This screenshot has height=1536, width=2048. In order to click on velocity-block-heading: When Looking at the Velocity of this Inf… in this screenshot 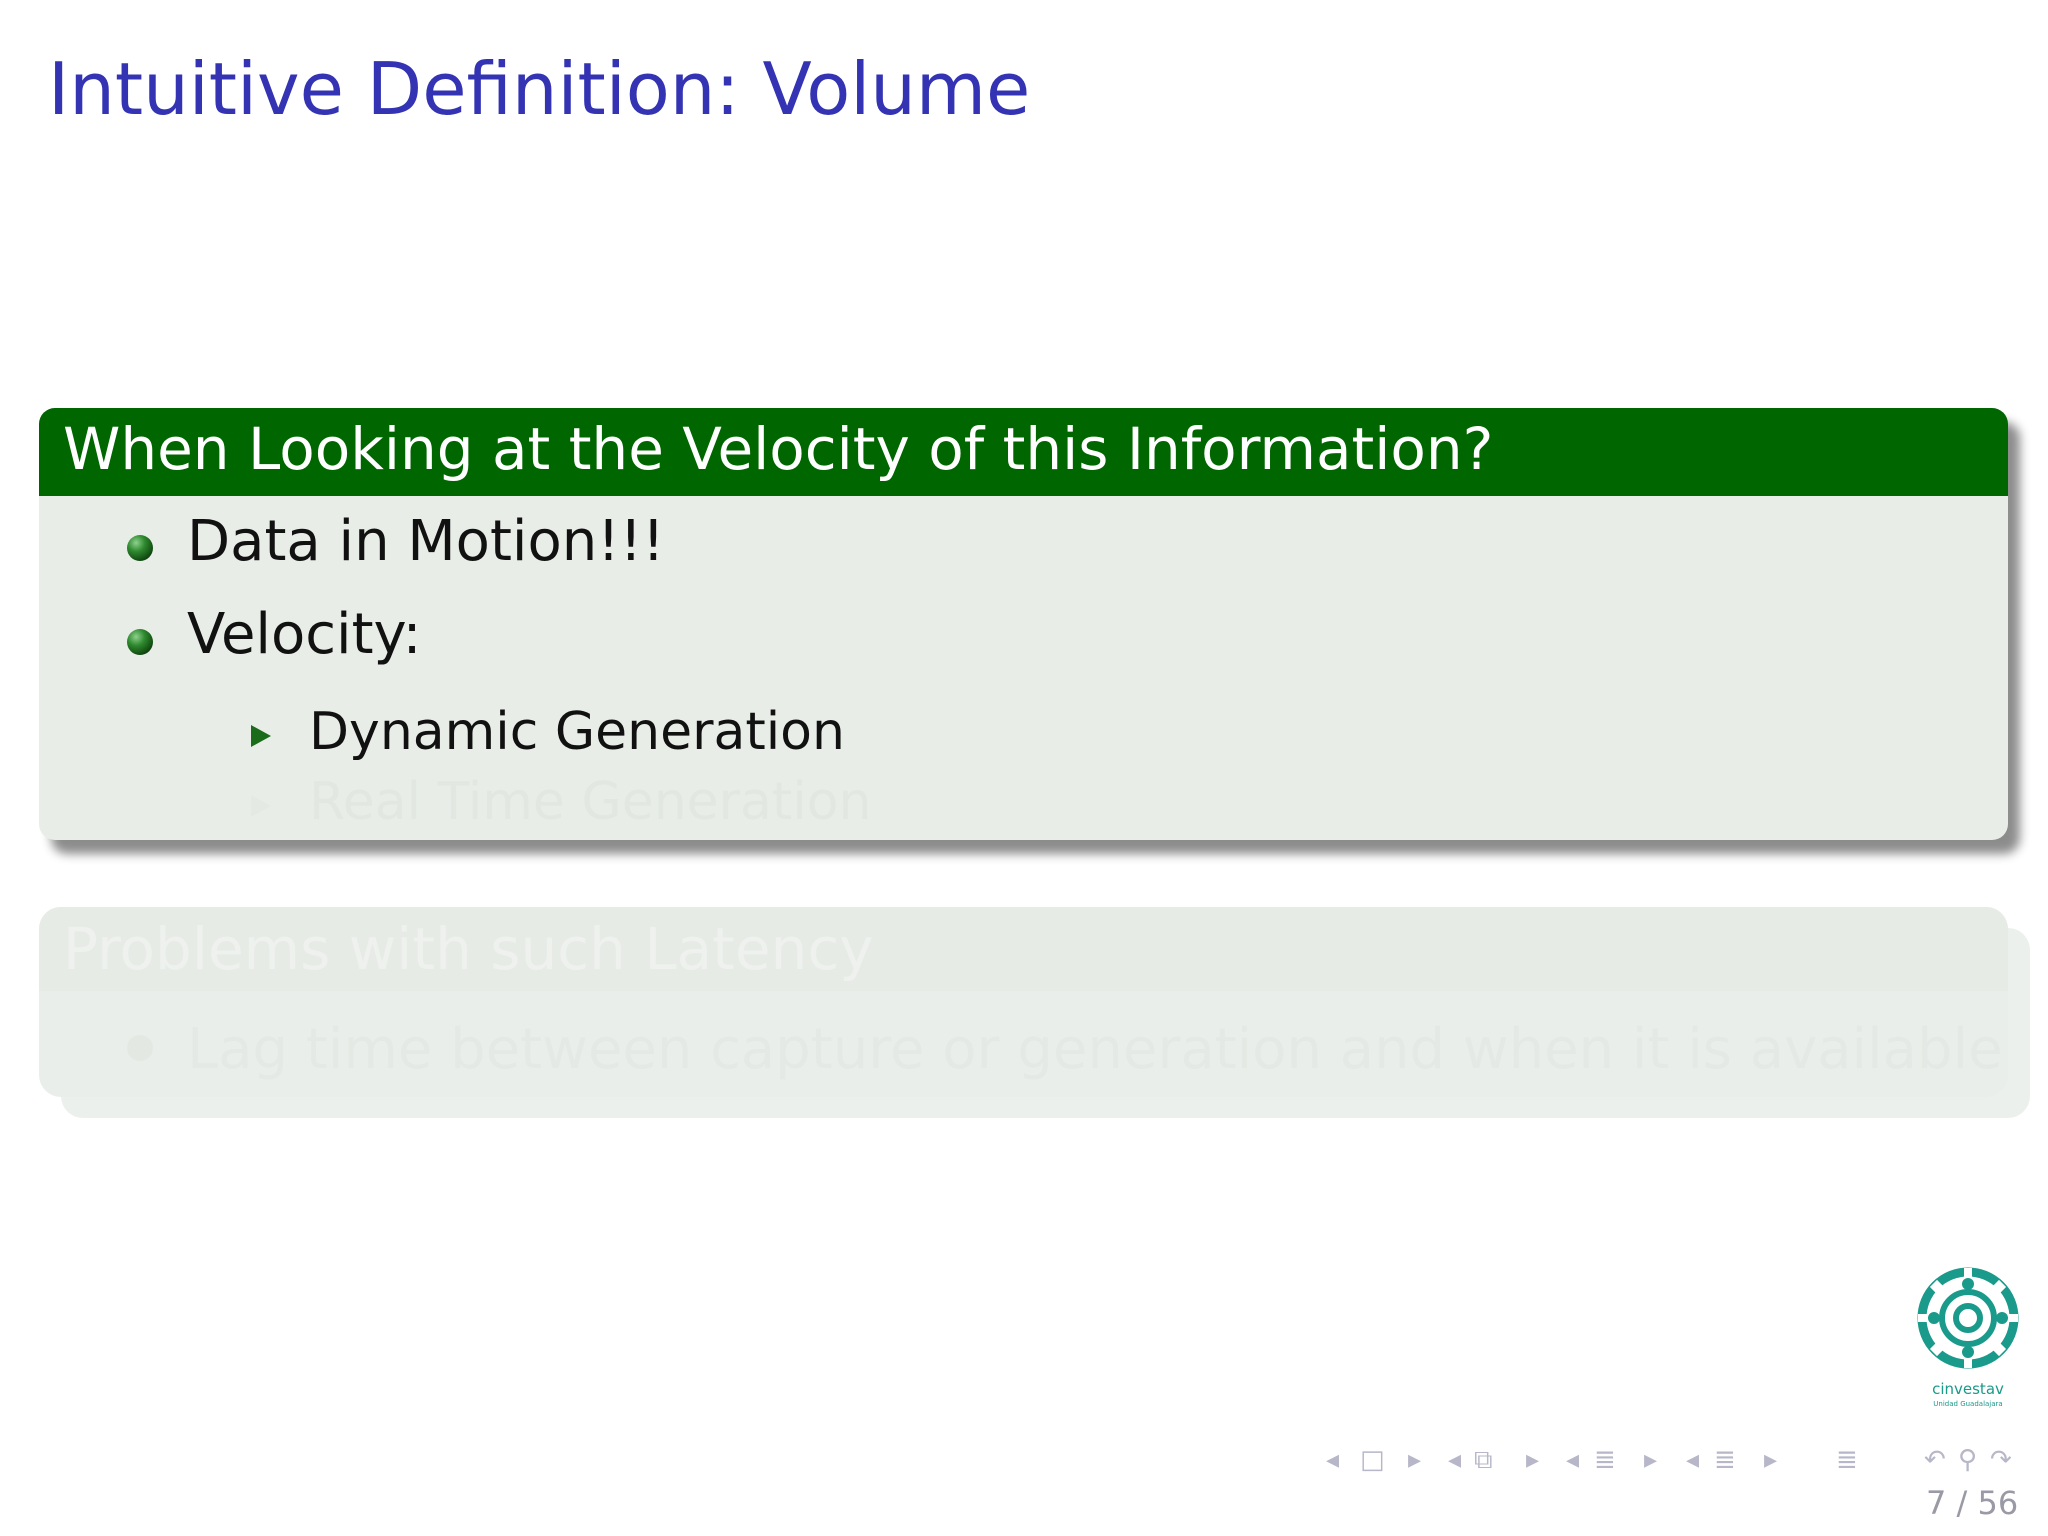, I will do `click(1023, 452)`.